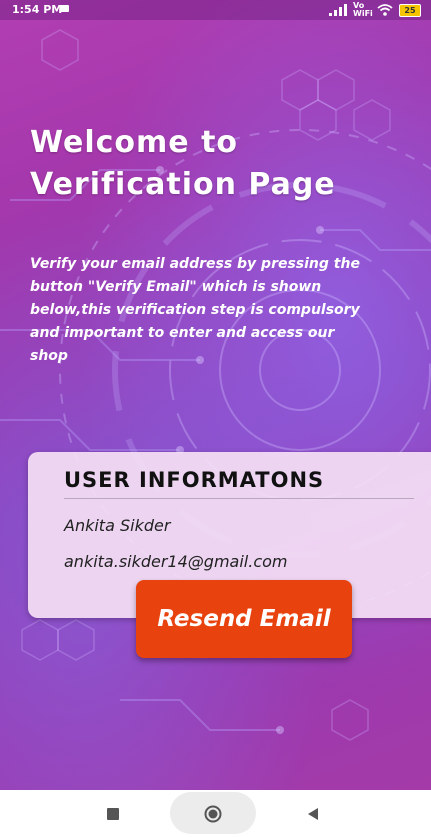  I want to click on battery-icon: 25, so click(410, 10).